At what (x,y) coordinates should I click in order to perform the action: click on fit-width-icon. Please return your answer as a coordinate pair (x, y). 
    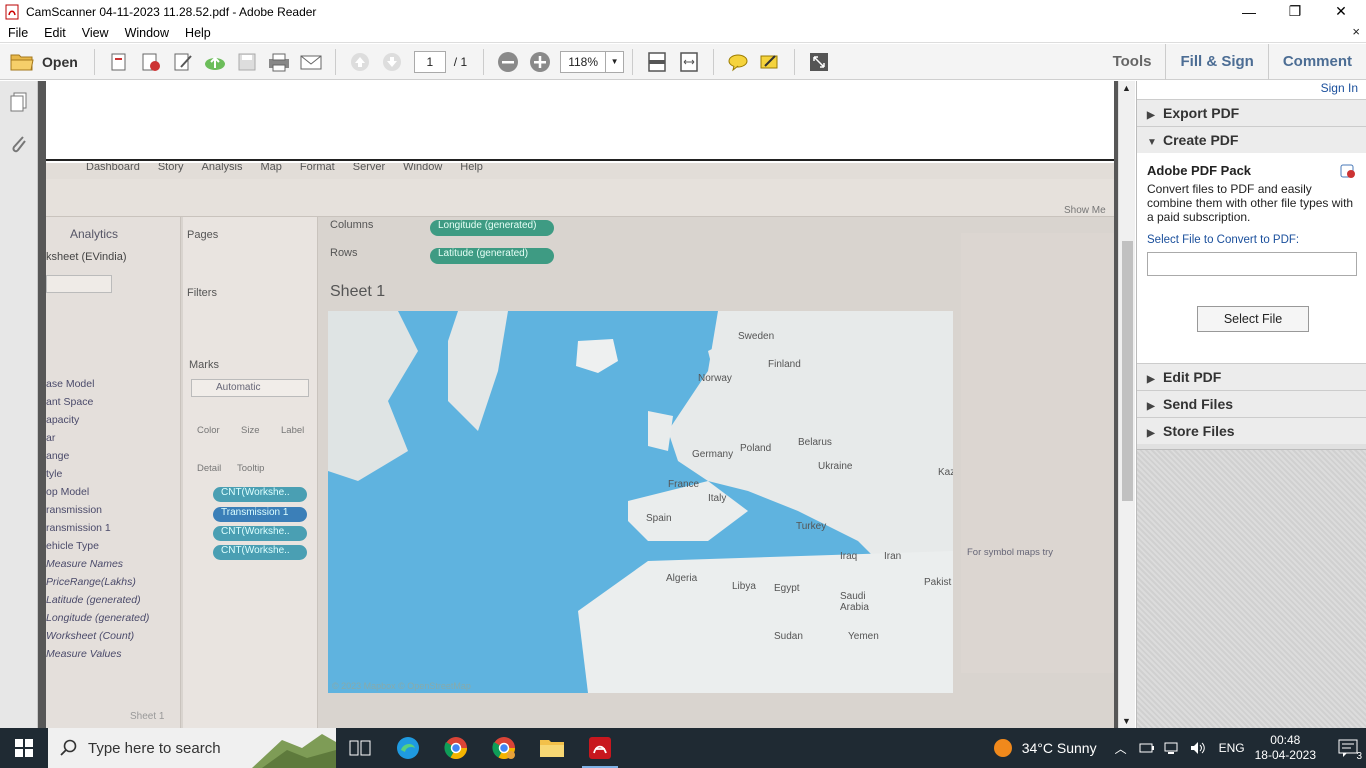
    Looking at the image, I should click on (689, 62).